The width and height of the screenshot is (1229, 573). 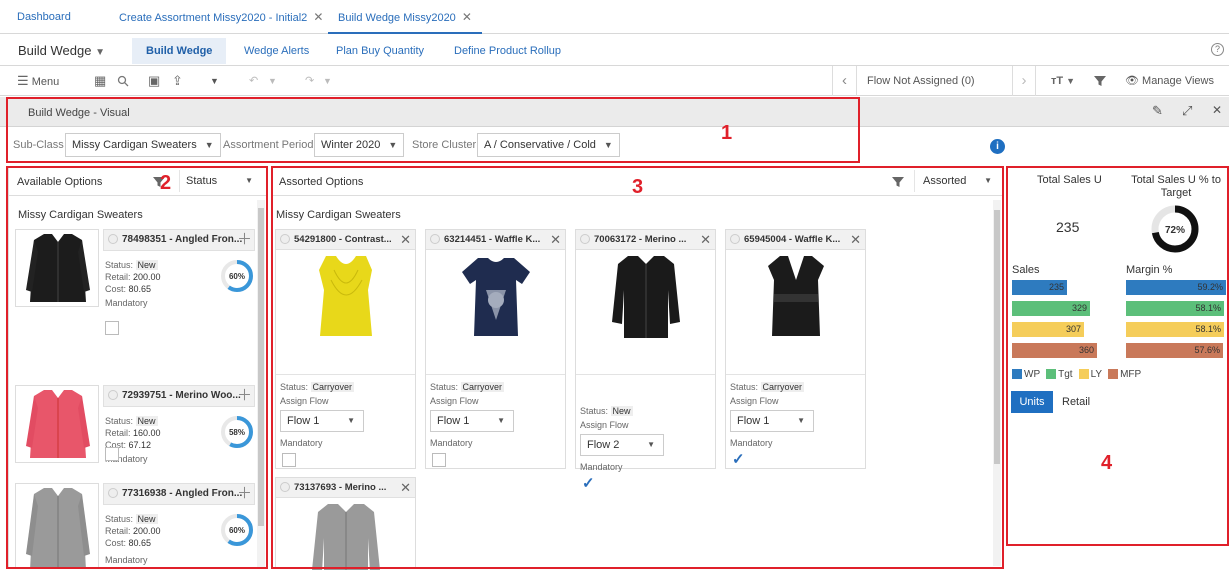 I want to click on cluster-select: A / Conservative / Cold ▼, so click(x=548, y=145).